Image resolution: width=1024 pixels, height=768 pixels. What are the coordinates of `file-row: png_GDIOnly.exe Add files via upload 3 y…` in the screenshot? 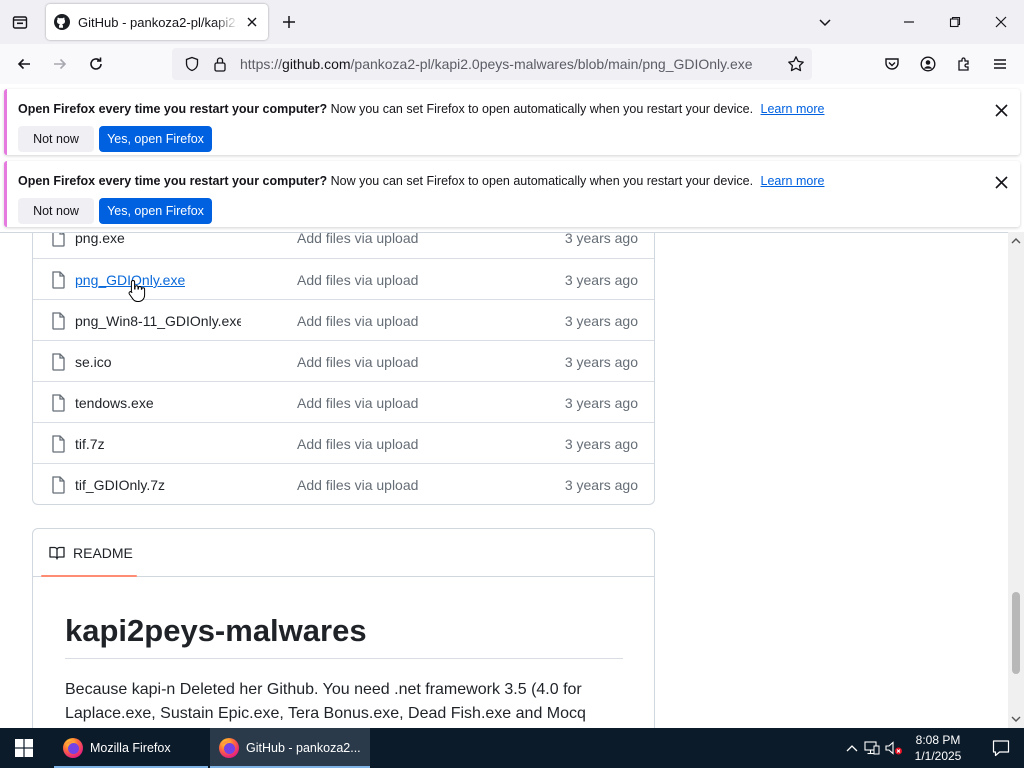 It's located at (343, 278).